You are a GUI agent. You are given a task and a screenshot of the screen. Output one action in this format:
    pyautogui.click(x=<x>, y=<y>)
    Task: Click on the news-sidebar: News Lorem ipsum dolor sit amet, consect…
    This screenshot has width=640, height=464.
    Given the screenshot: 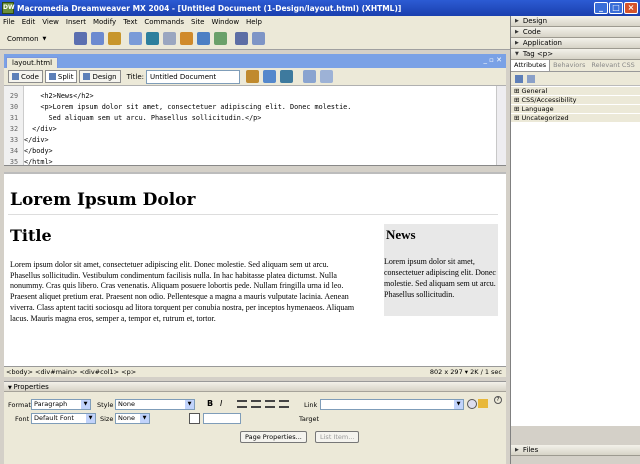 What is the action you would take?
    pyautogui.click(x=441, y=270)
    